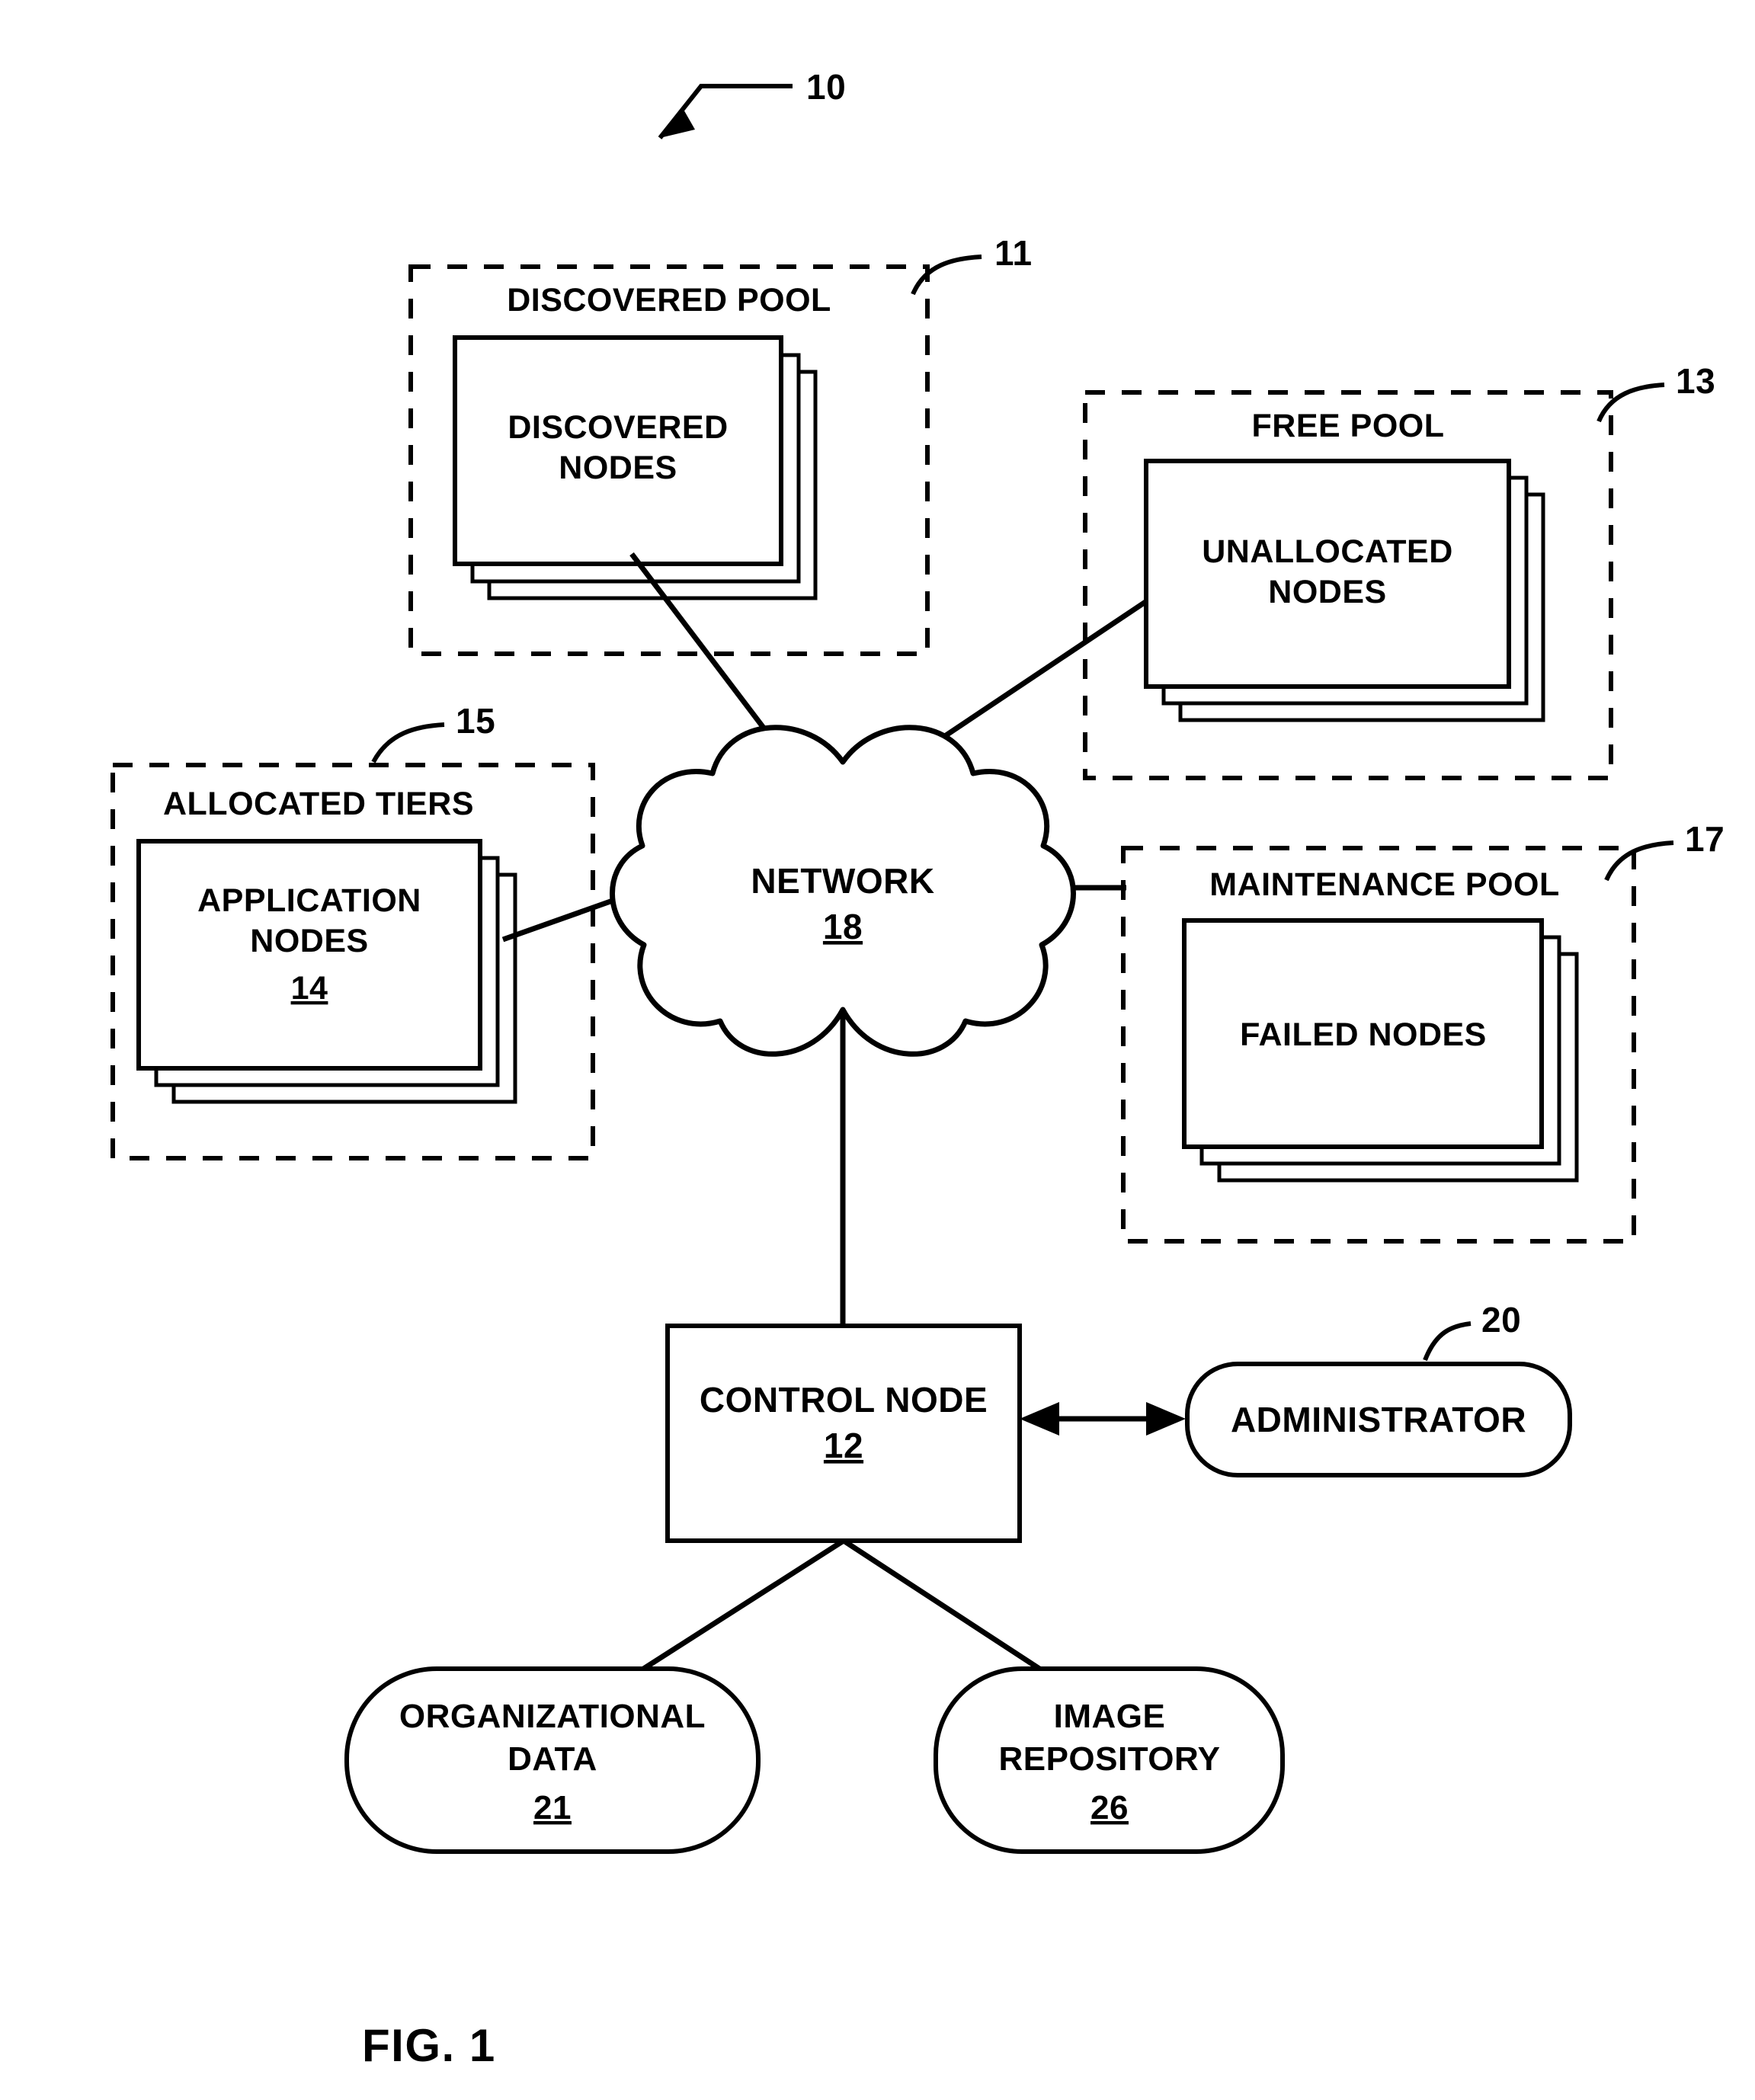  I want to click on application-nodes-label-line2: NODES, so click(309, 941).